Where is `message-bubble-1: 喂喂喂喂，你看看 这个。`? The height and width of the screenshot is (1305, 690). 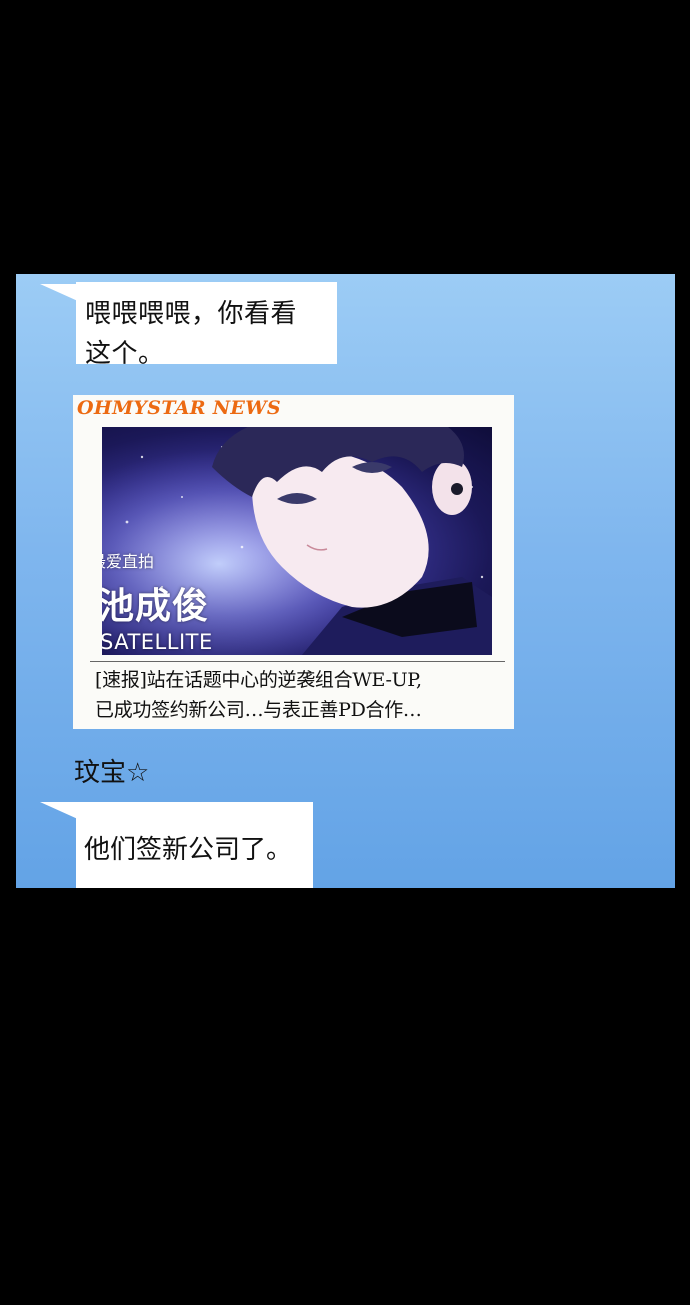
message-bubble-1: 喂喂喂喂，你看看 这个。 is located at coordinates (206, 325).